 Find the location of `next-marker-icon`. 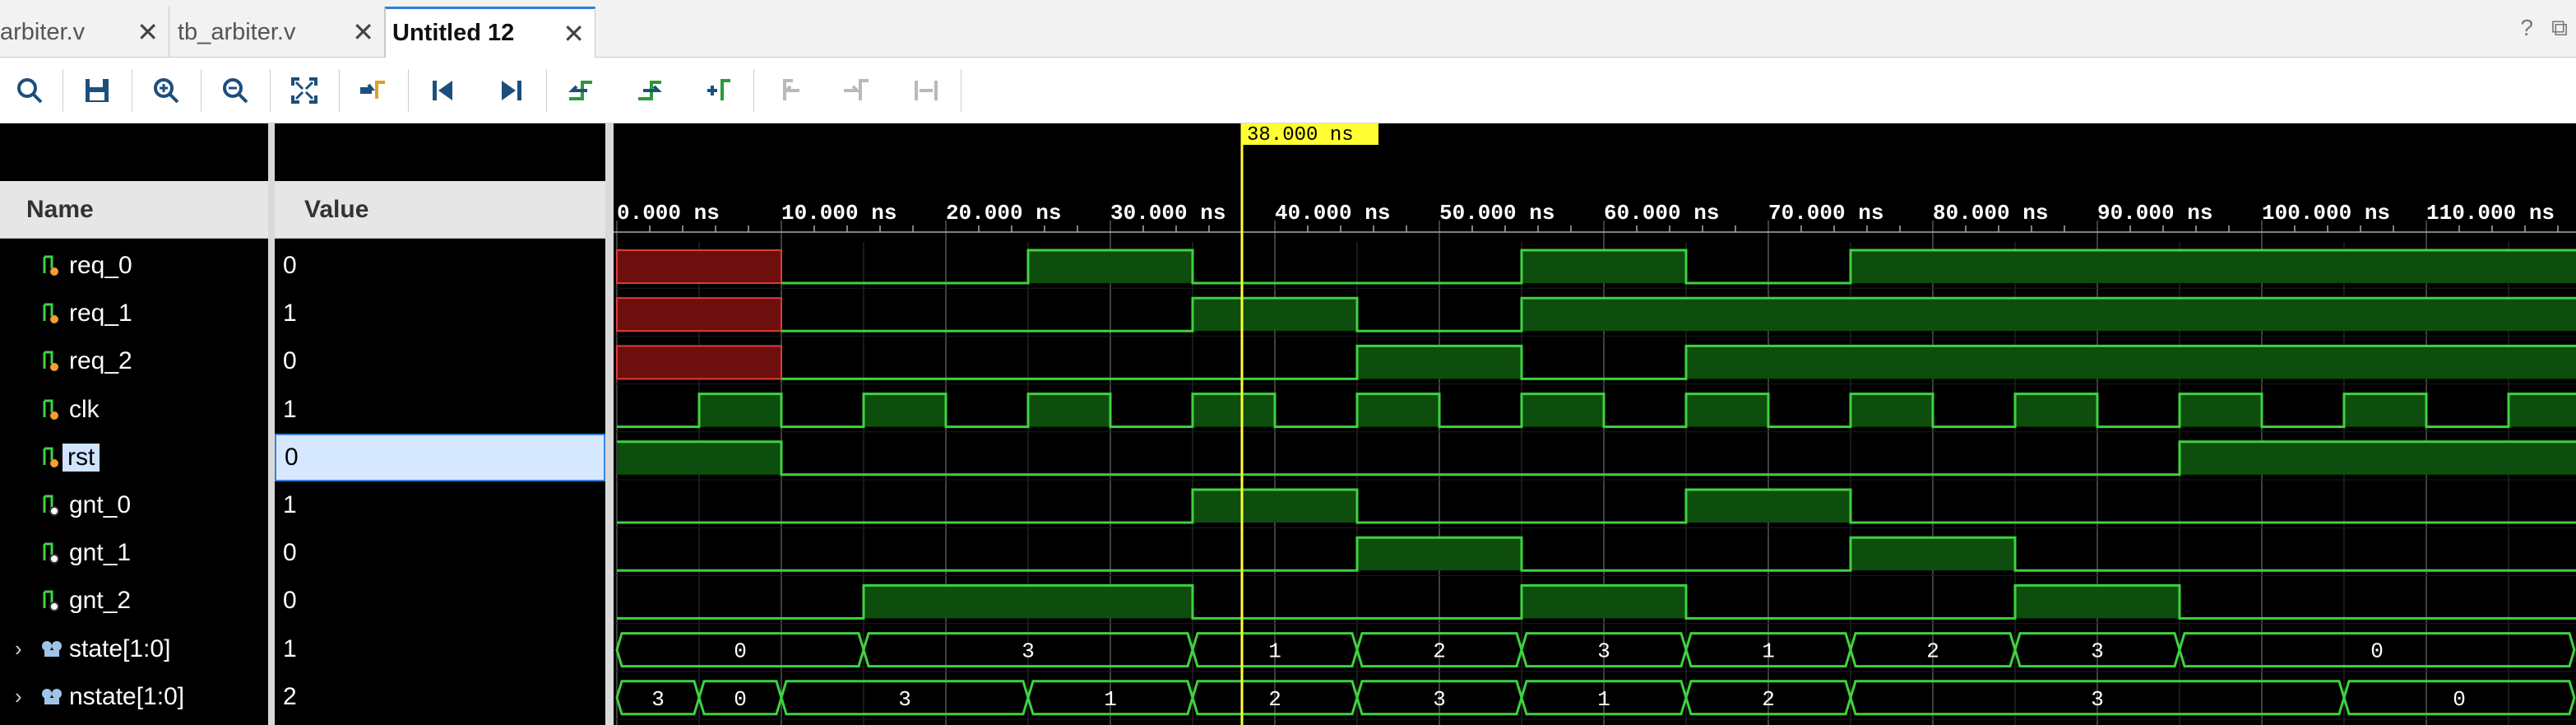

next-marker-icon is located at coordinates (857, 90).